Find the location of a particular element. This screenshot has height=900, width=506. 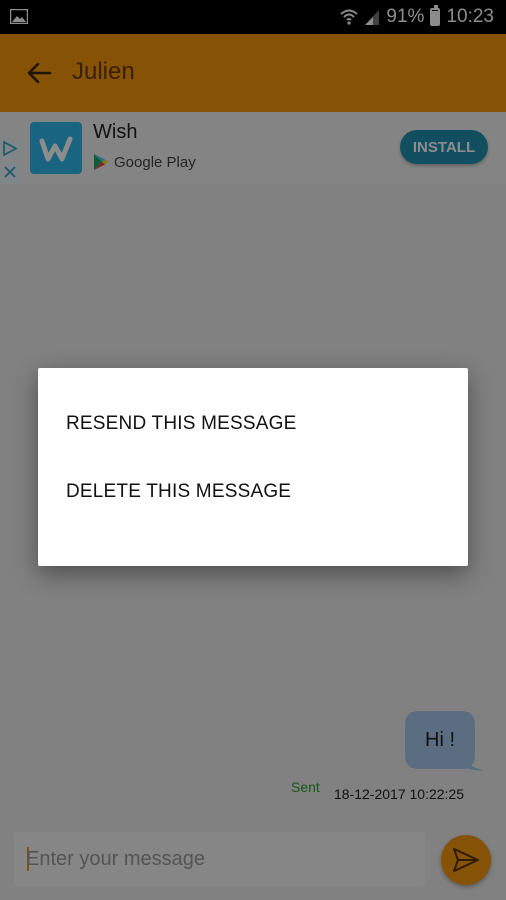

resend-message-option: RESEND THIS MESSAGE is located at coordinates (181, 424).